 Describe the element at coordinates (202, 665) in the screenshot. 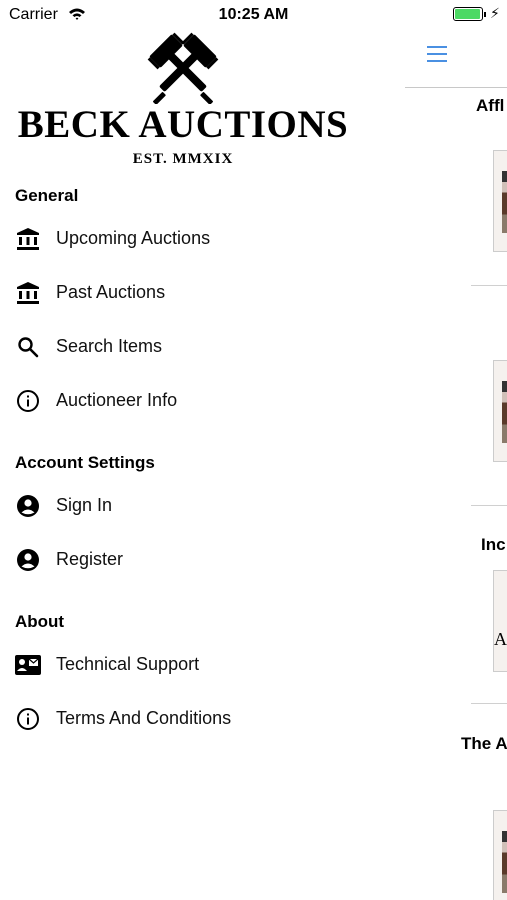

I see `menu-item-technical-support: Technical Support` at that location.